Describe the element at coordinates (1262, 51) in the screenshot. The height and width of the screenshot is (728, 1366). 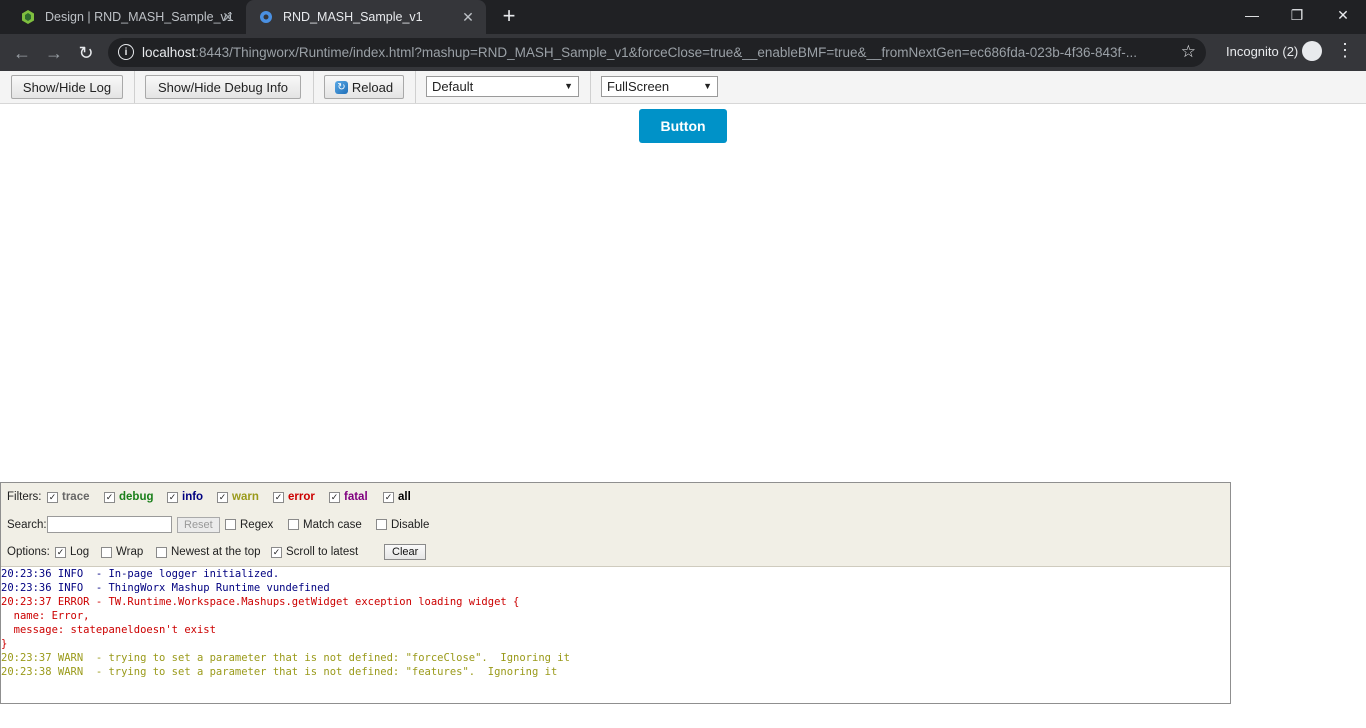
I see `incognito-label: Incognito (2)` at that location.